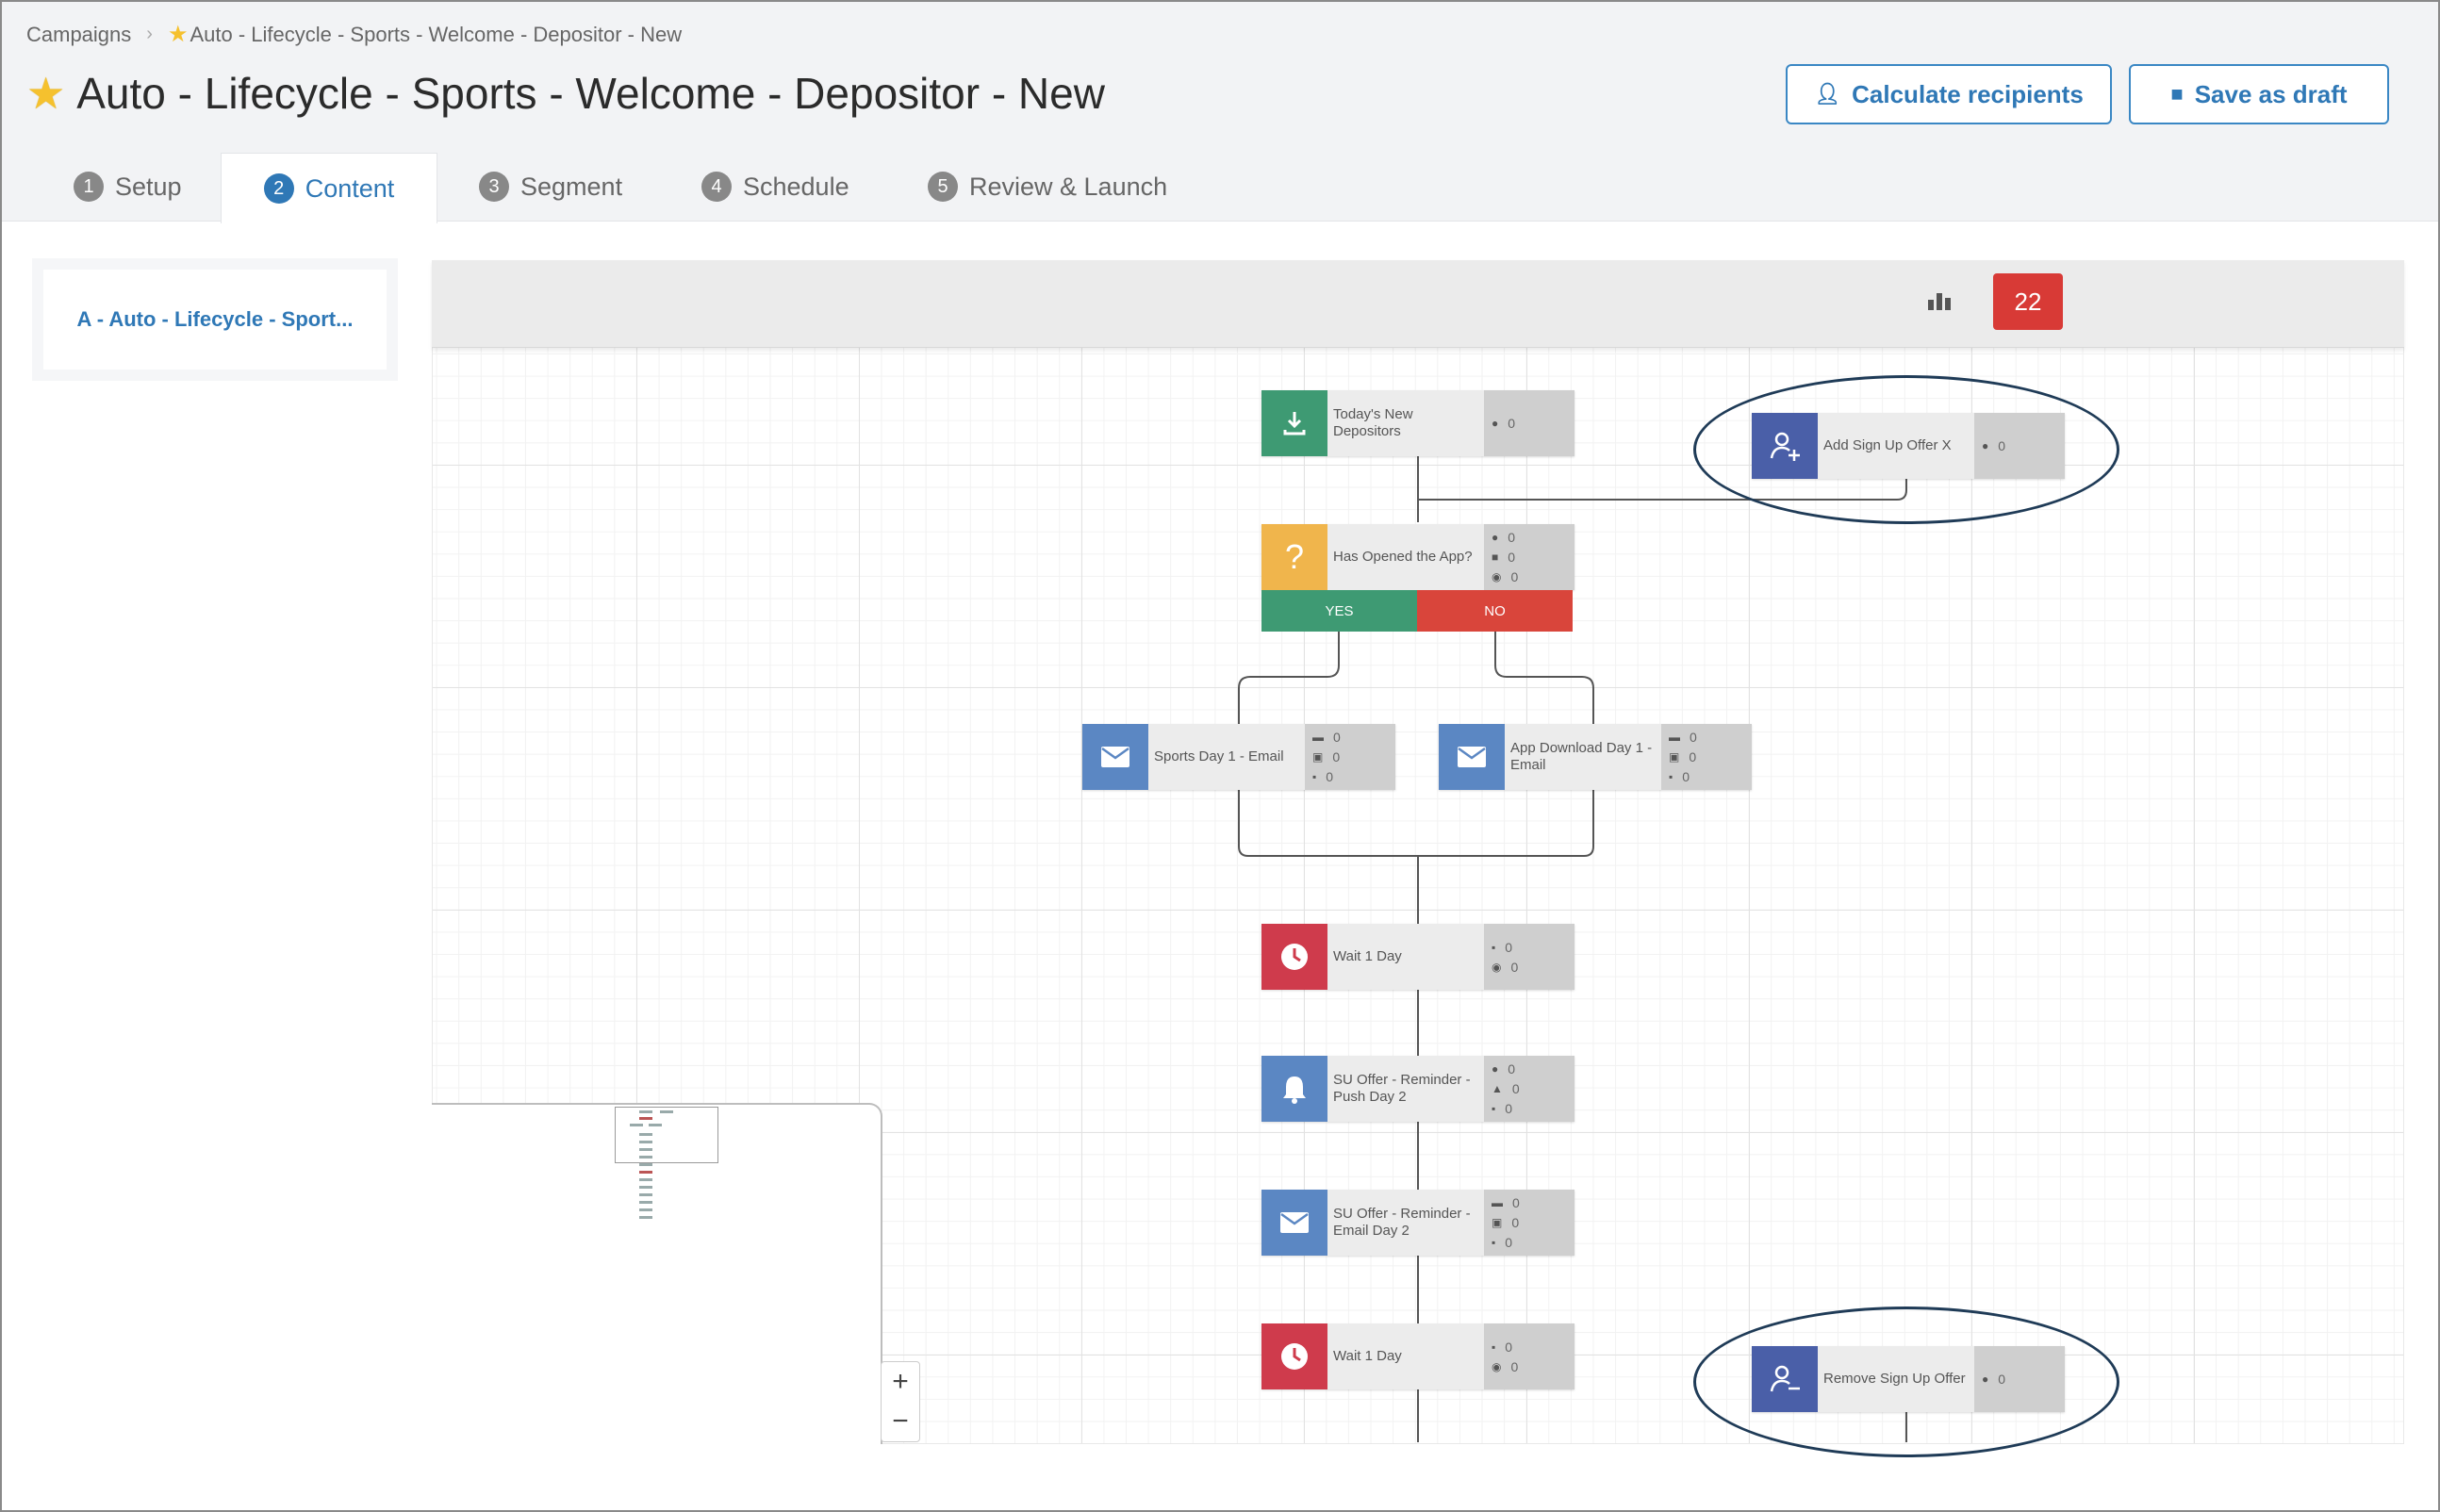 The height and width of the screenshot is (1512, 2440). What do you see at coordinates (1405, 1223) in the screenshot?
I see `node-label: SU Offer - Reminder - Email Day 2` at bounding box center [1405, 1223].